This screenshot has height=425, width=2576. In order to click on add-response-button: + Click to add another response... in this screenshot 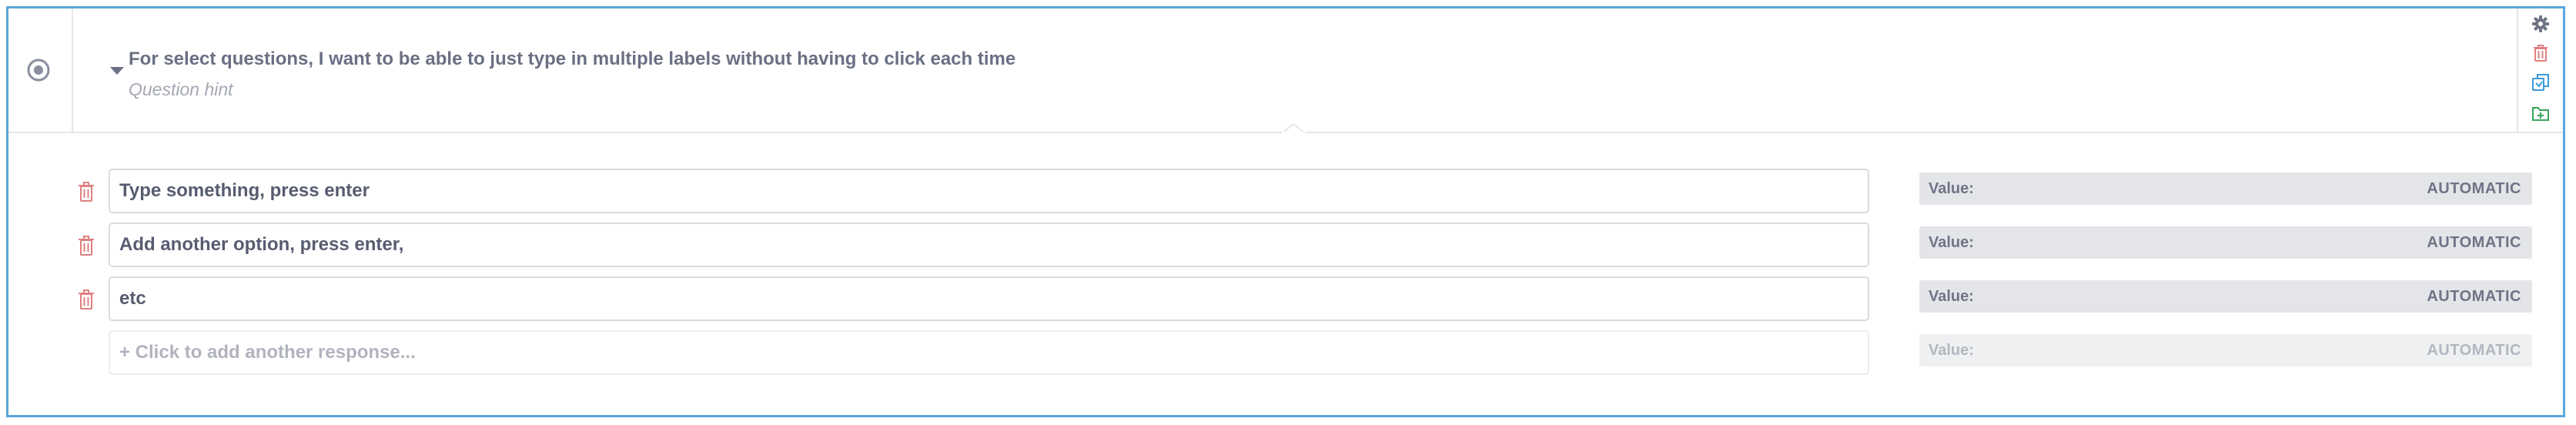, I will do `click(989, 352)`.